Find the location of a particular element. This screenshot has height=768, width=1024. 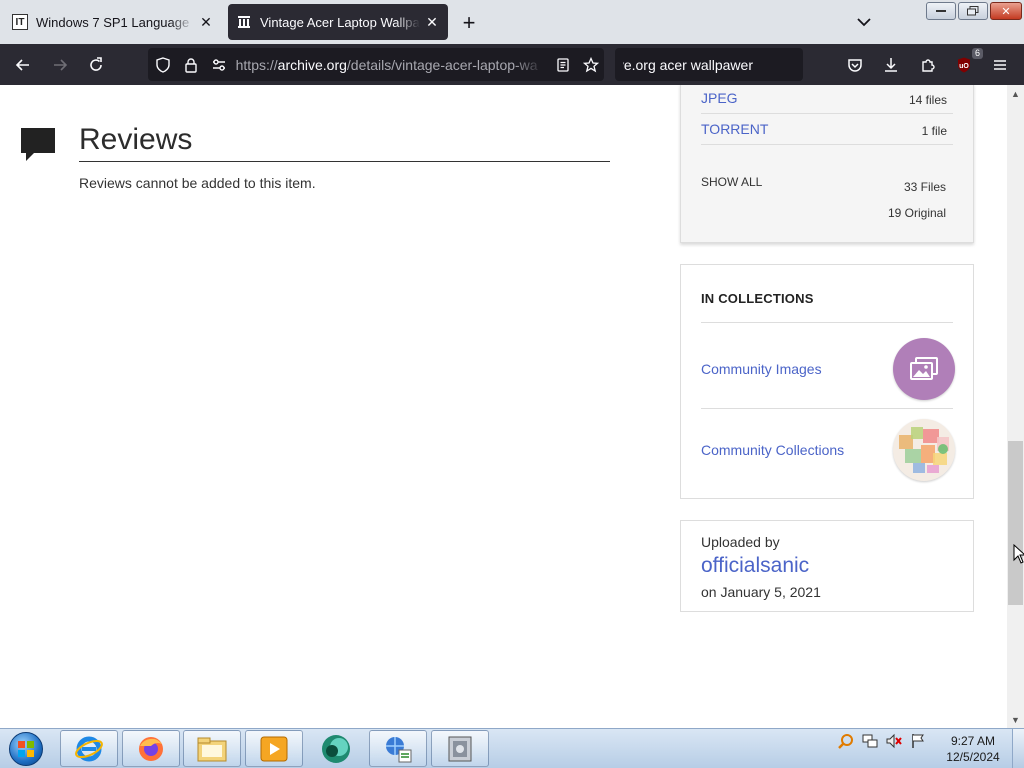

windows-logo-icon is located at coordinates (26, 749).